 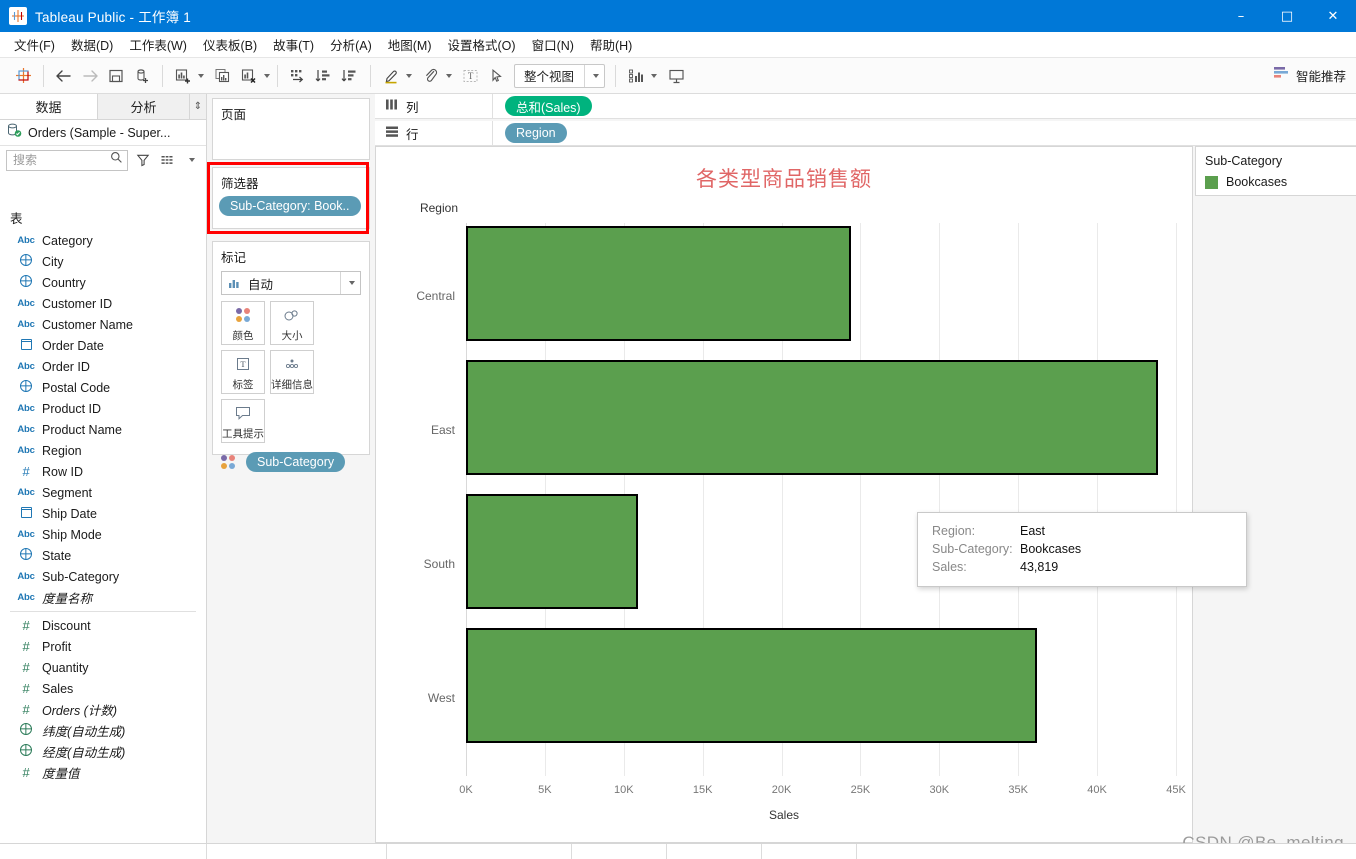 I want to click on marks-detail-button: 详细信息, so click(x=292, y=372).